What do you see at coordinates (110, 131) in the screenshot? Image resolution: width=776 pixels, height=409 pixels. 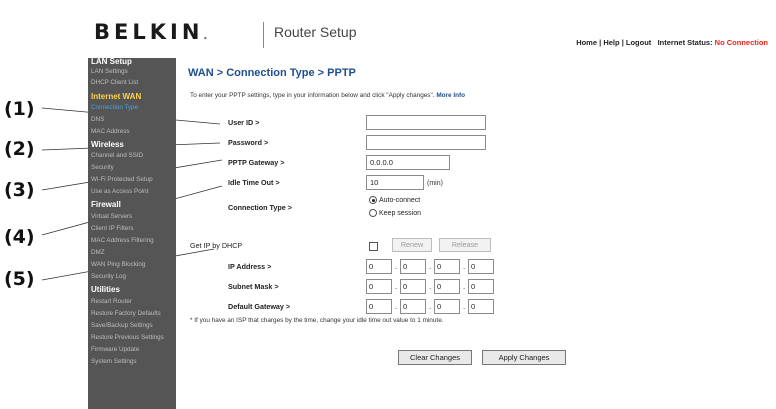 I see `sidebar-item-mac-address: MAC Address` at bounding box center [110, 131].